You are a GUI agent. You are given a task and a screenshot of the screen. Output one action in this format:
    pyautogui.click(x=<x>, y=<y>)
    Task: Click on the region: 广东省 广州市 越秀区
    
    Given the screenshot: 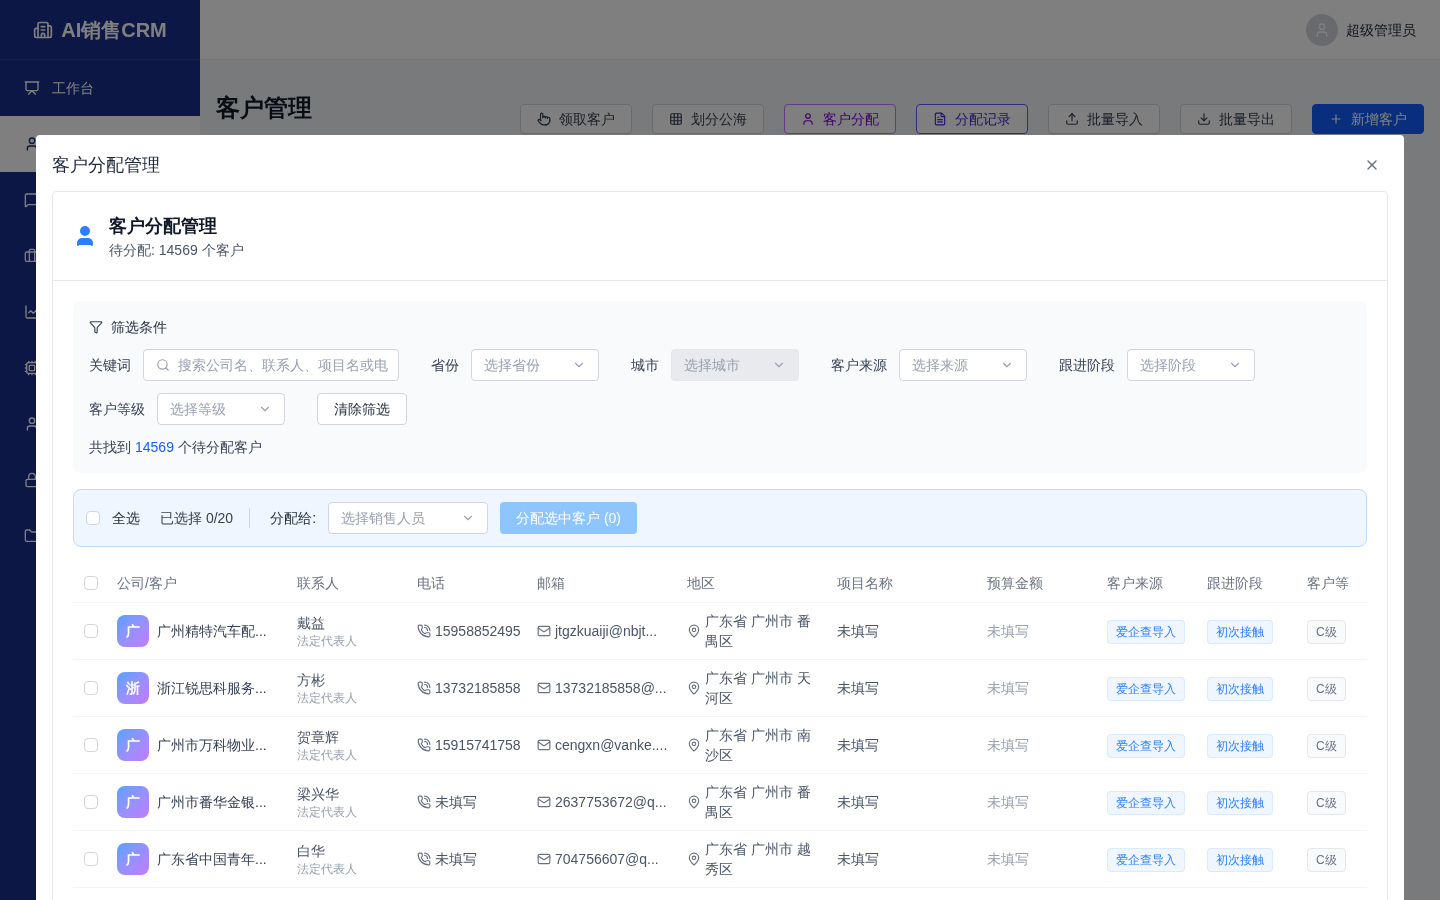 What is the action you would take?
    pyautogui.click(x=758, y=859)
    